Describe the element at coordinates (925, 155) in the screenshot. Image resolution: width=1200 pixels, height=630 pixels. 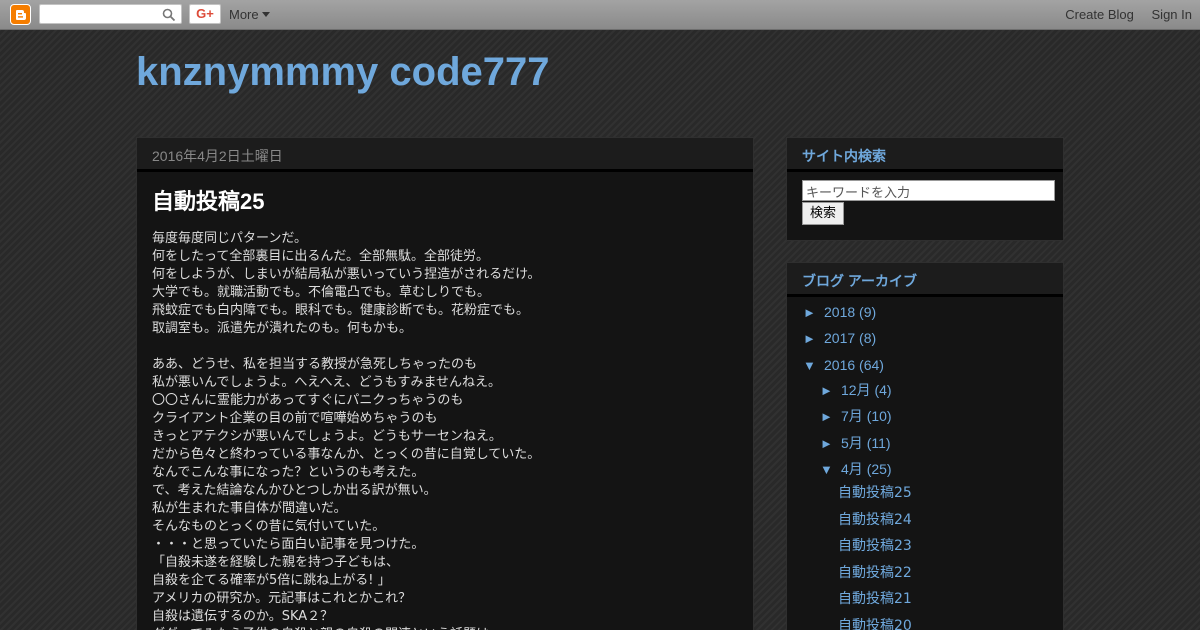
I see `site-search-title: サイト内検索` at that location.